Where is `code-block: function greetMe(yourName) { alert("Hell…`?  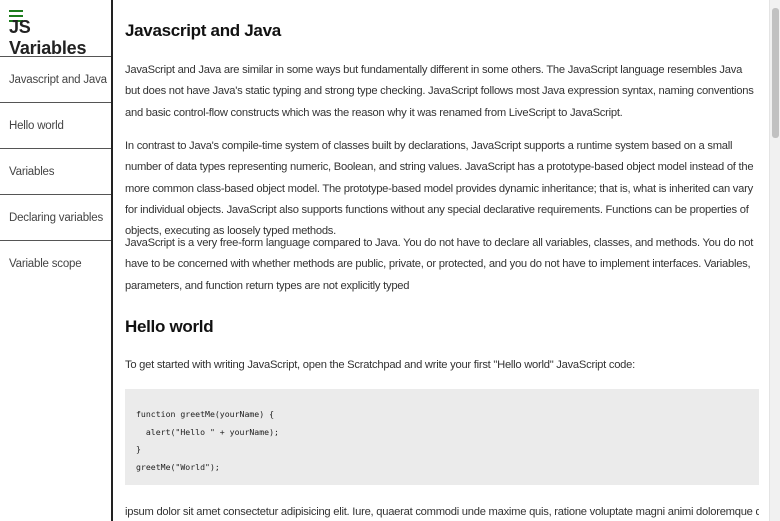 code-block: function greetMe(yourName) { alert("Hell… is located at coordinates (442, 437).